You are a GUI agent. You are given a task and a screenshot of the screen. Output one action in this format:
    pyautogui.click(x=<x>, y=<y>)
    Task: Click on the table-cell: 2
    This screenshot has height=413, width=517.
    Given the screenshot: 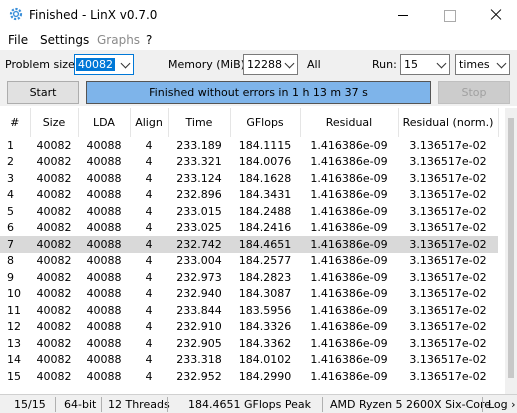 What is the action you would take?
    pyautogui.click(x=10, y=162)
    